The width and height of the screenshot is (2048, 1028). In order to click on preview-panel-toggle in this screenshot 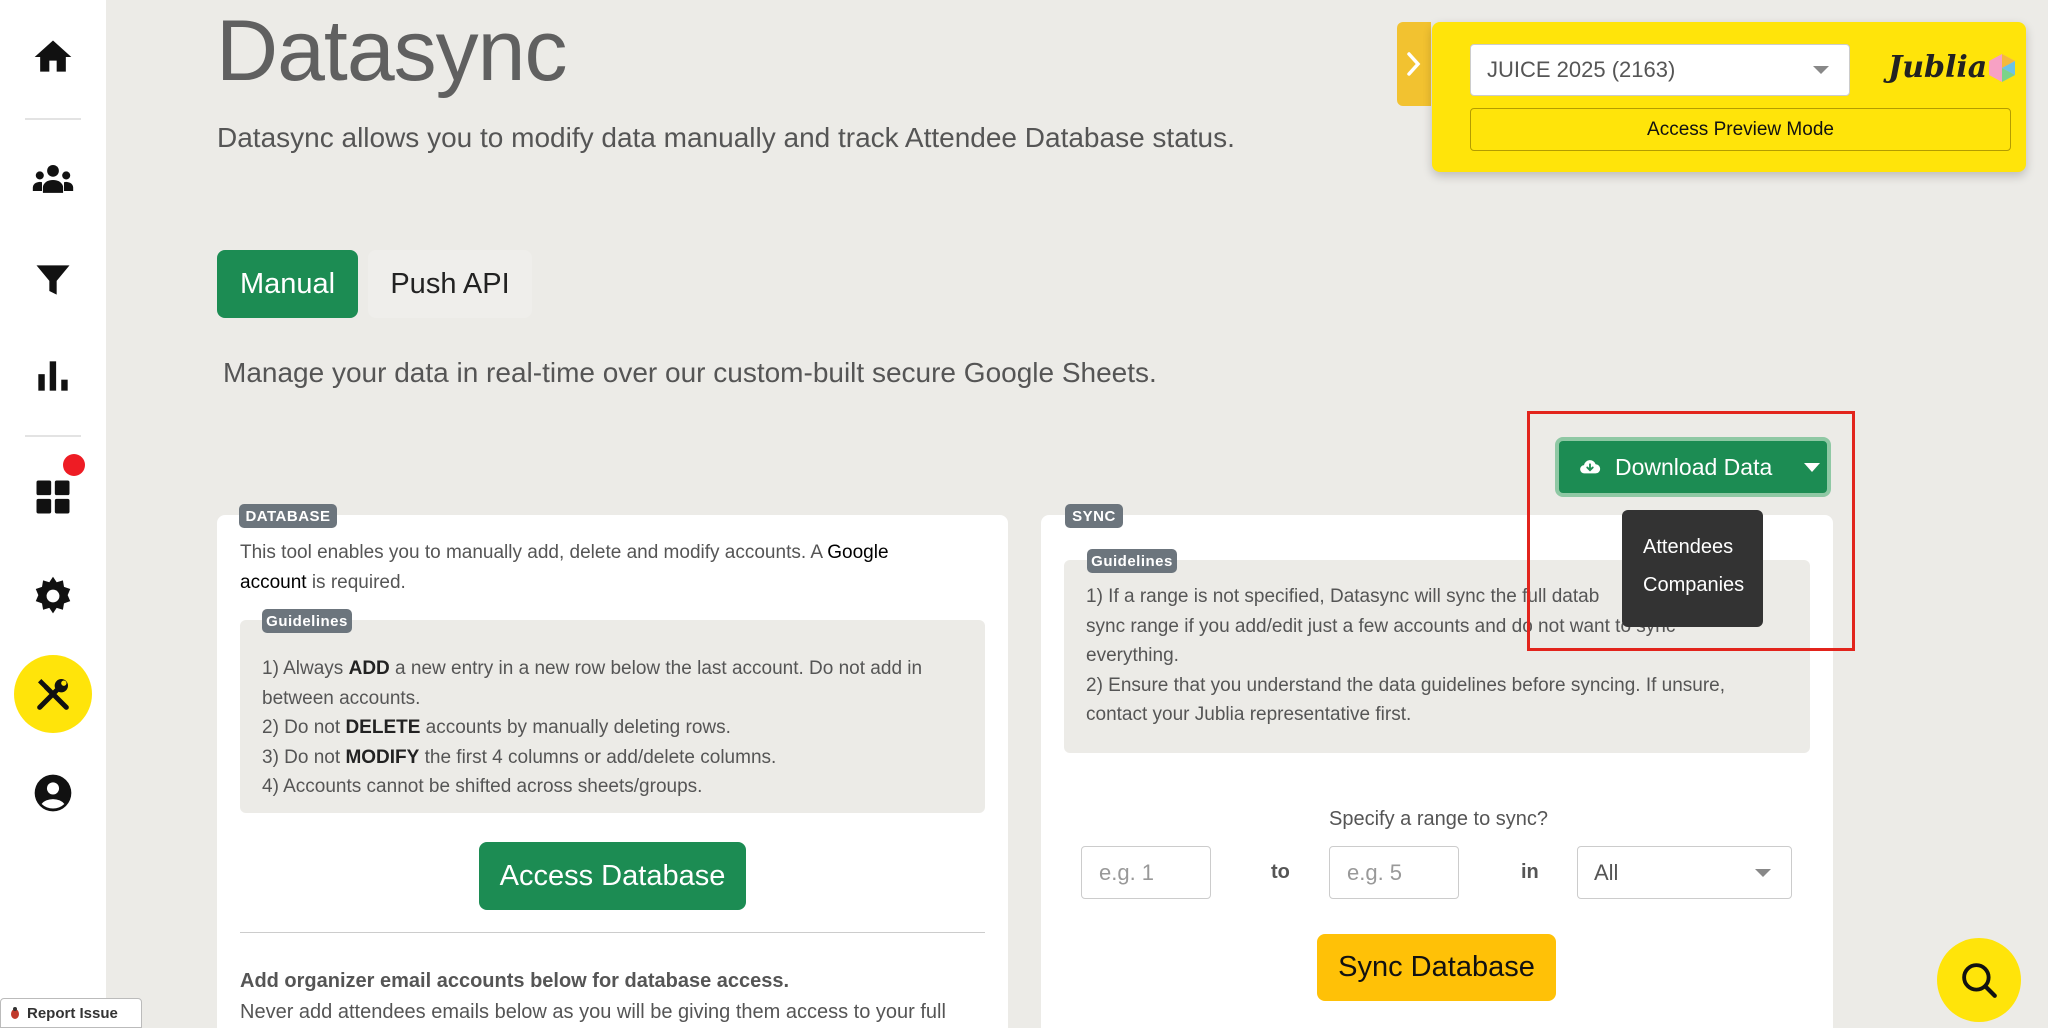, I will do `click(1414, 64)`.